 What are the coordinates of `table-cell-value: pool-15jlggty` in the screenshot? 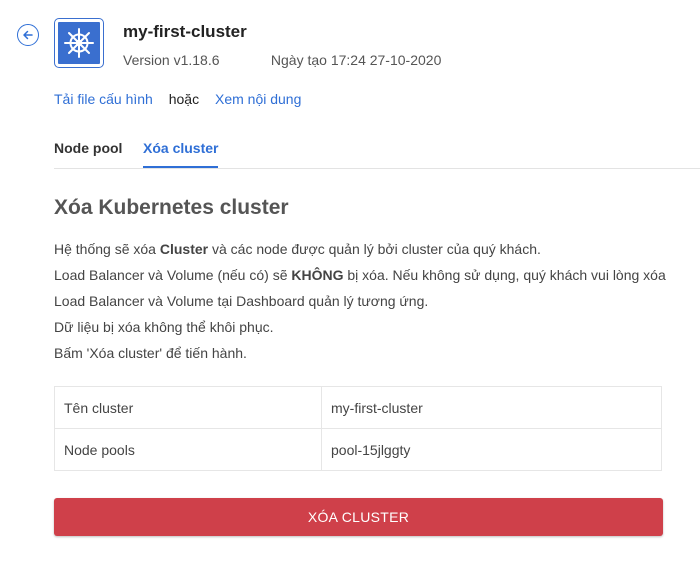 It's located at (491, 449).